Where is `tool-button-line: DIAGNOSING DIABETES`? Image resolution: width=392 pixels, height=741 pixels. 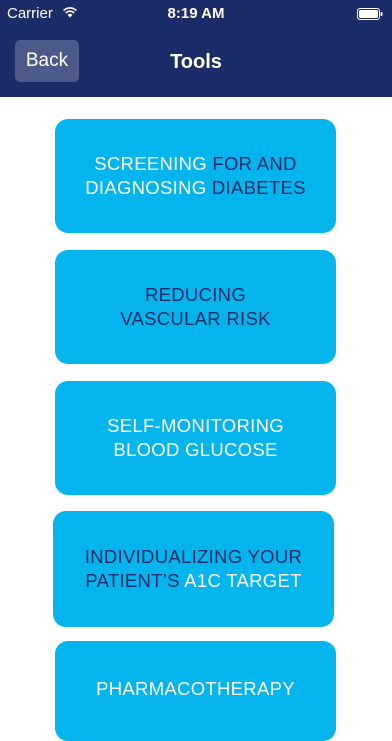 tool-button-line: DIAGNOSING DIABETES is located at coordinates (195, 188).